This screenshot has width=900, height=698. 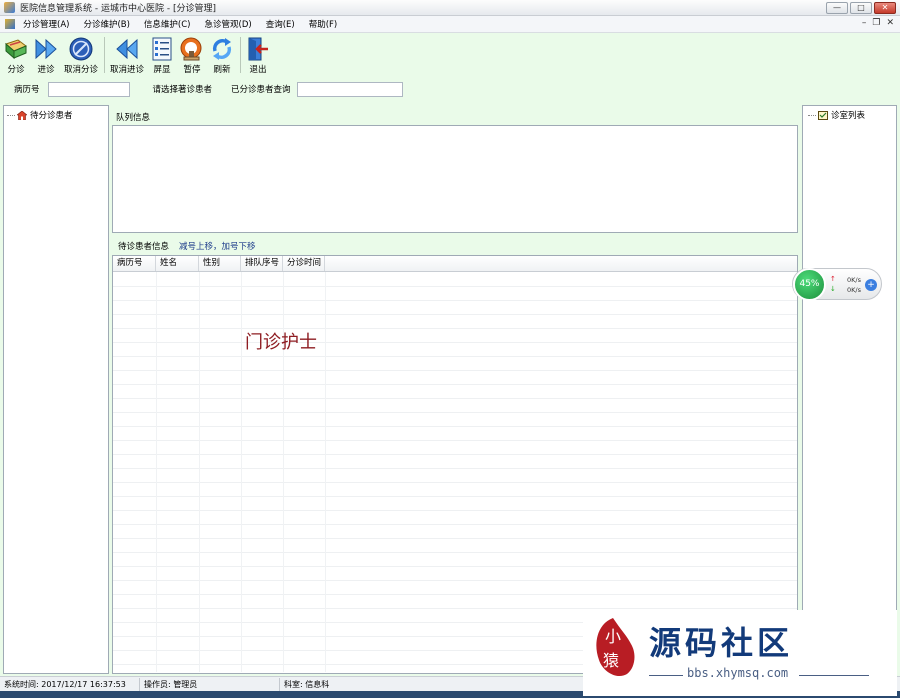 What do you see at coordinates (833, 279) in the screenshot?
I see `upload-arrow-icon: ↑` at bounding box center [833, 279].